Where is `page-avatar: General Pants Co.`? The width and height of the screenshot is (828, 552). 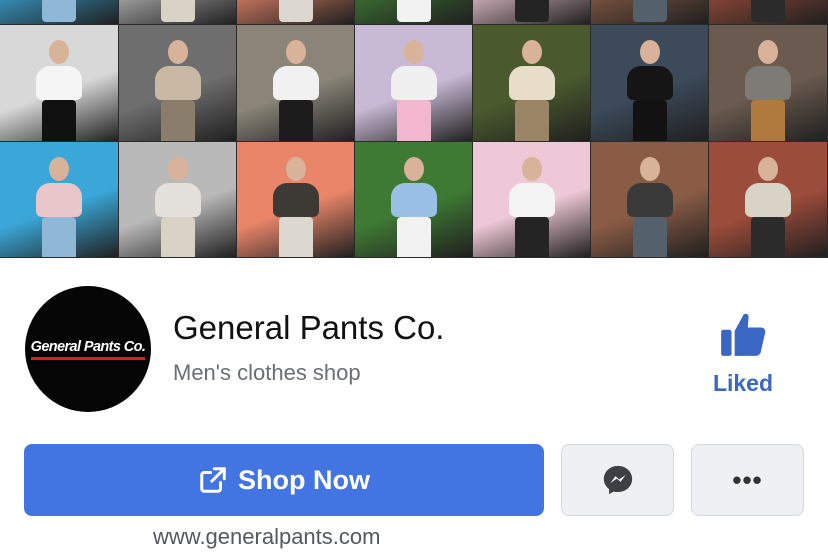 page-avatar: General Pants Co. is located at coordinates (88, 349).